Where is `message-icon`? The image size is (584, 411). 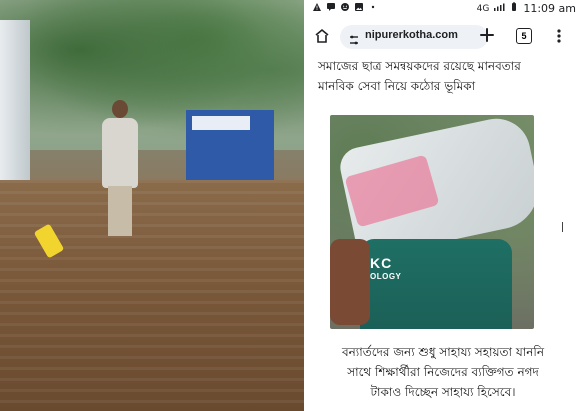
message-icon is located at coordinates (331, 7).